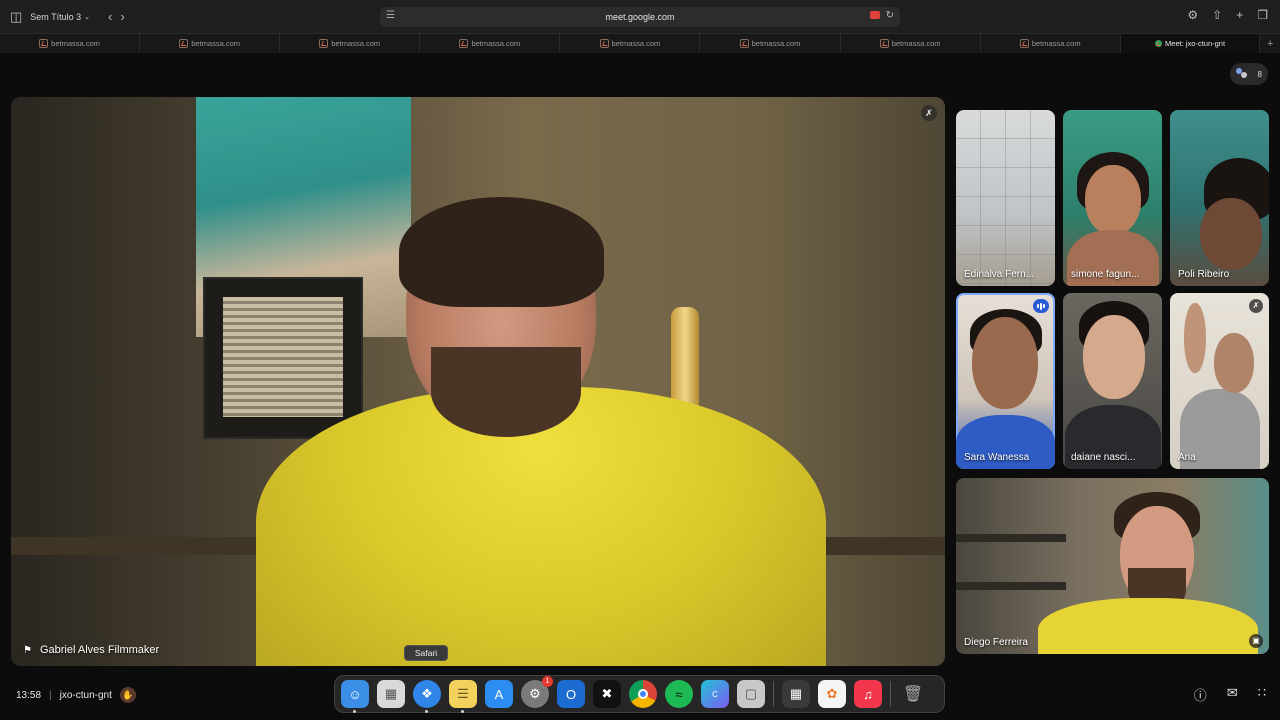 Image resolution: width=1280 pixels, height=720 pixels. What do you see at coordinates (715, 694) in the screenshot?
I see `canva-icon: C` at bounding box center [715, 694].